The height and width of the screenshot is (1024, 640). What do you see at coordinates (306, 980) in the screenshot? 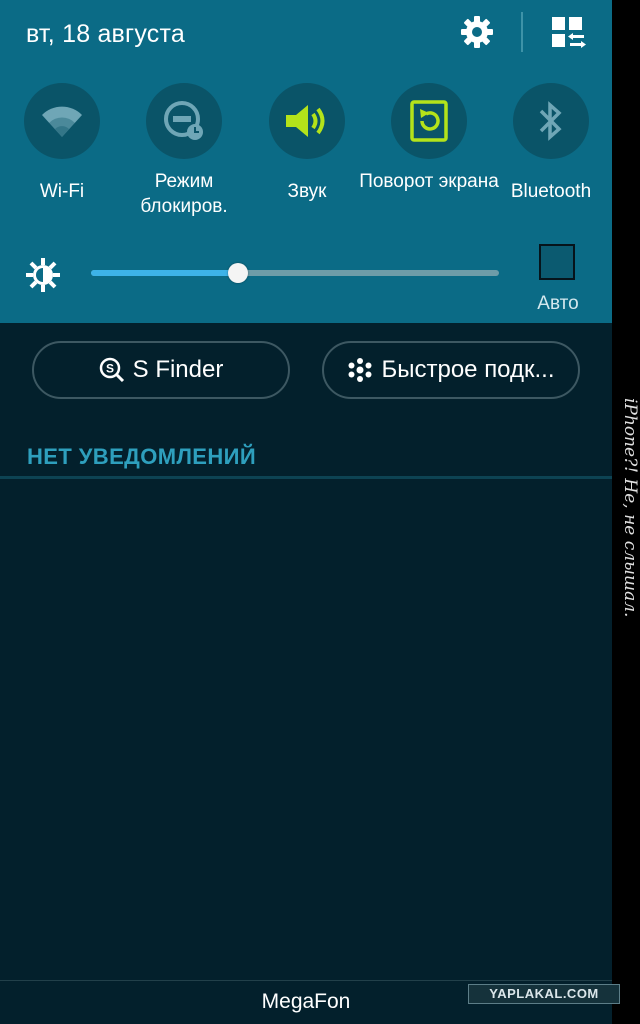
I see `footer-divider` at bounding box center [306, 980].